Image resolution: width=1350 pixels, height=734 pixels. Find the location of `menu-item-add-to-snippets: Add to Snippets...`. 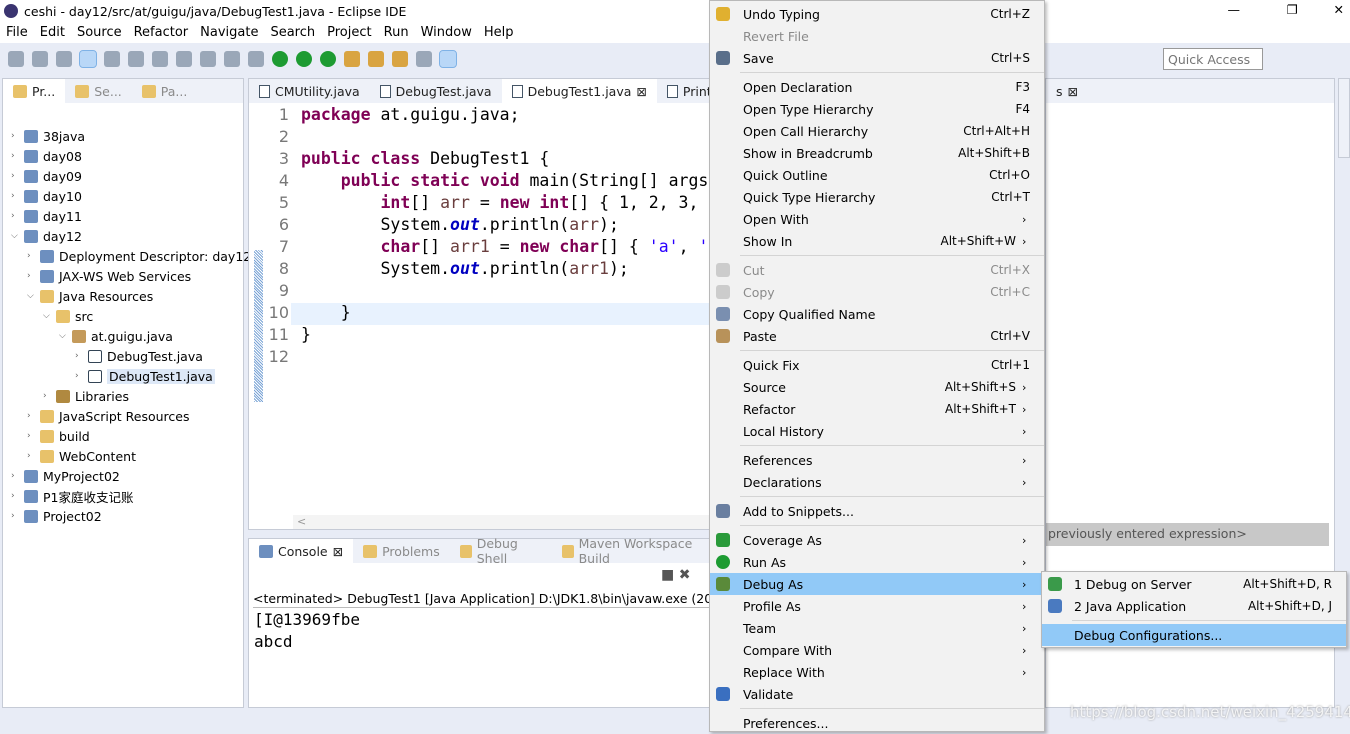

menu-item-add-to-snippets: Add to Snippets... is located at coordinates (877, 511).